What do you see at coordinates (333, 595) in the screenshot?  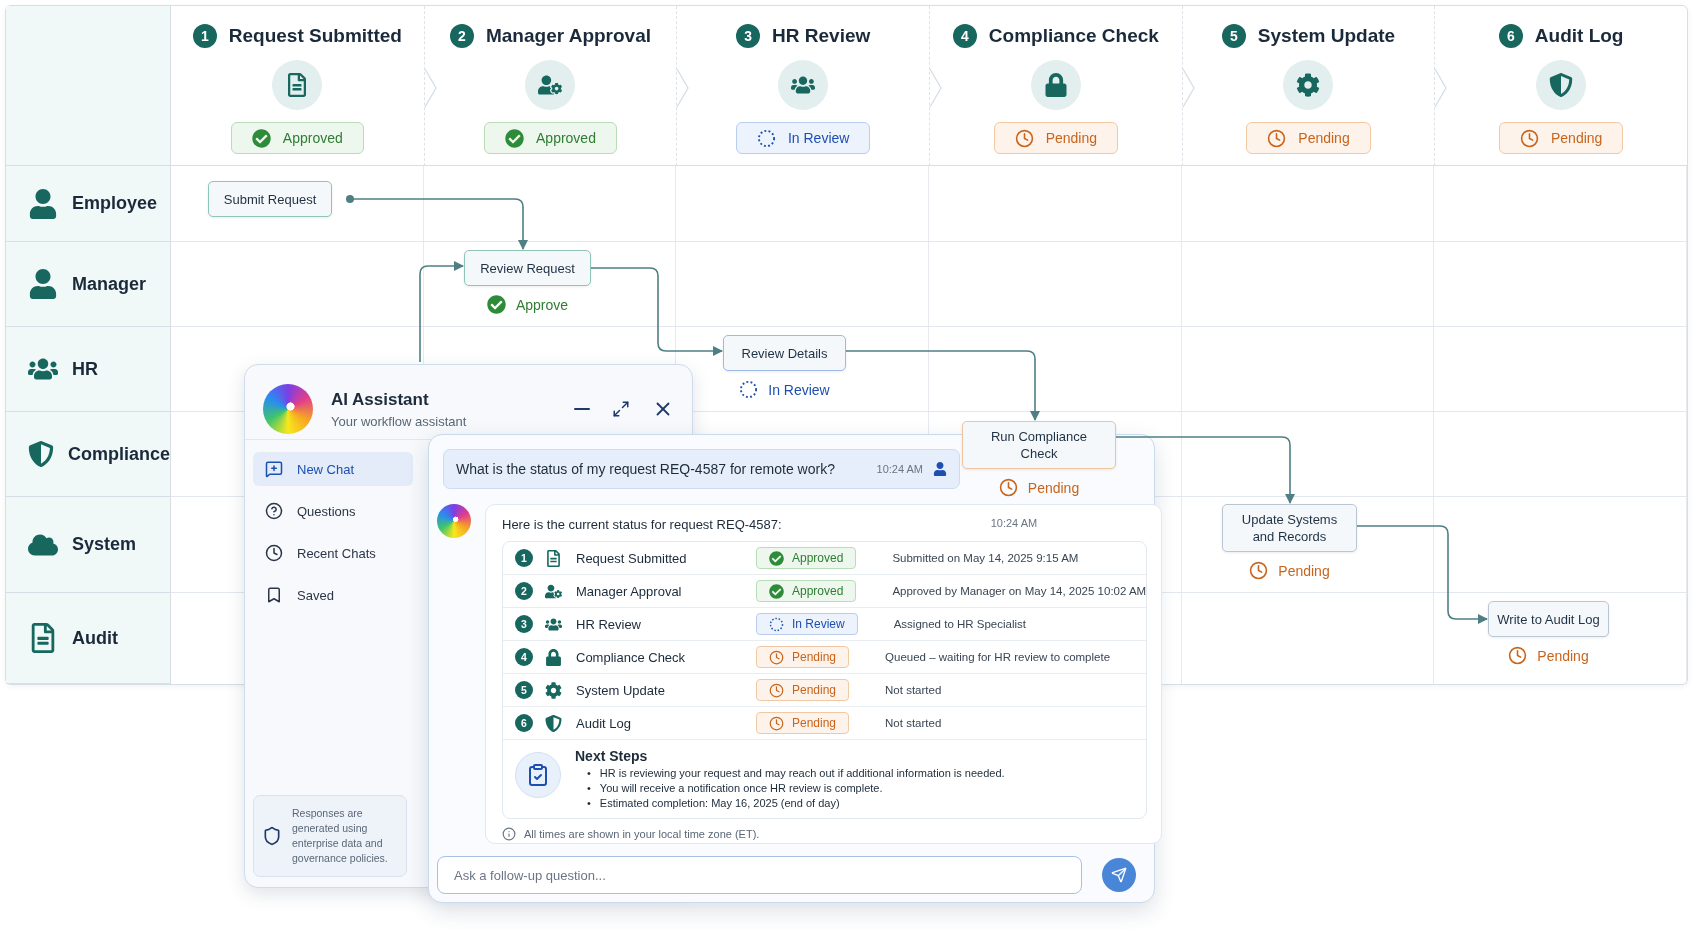 I see `nav-item: Saved` at bounding box center [333, 595].